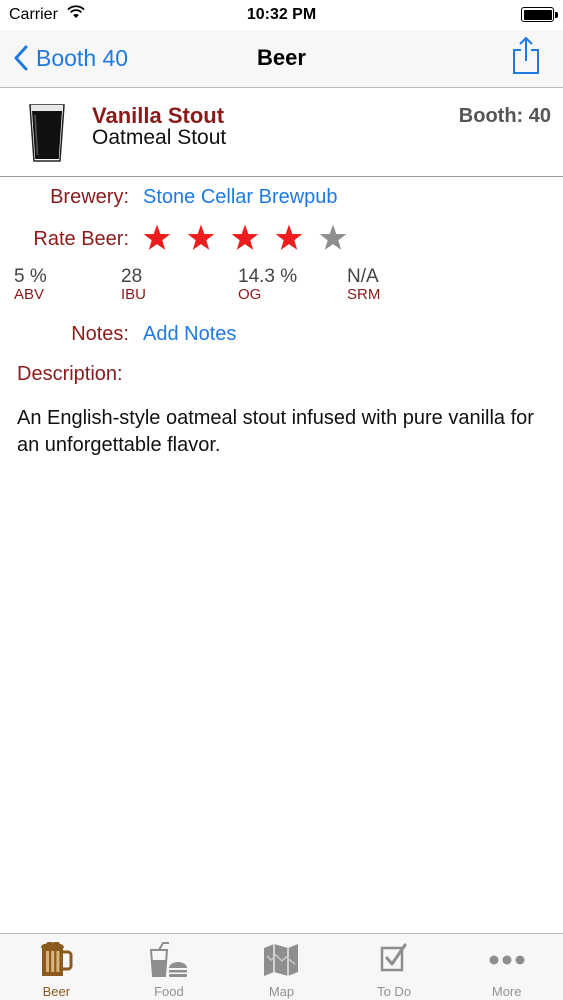  Describe the element at coordinates (134, 294) in the screenshot. I see `ibu-label: IBU` at that location.